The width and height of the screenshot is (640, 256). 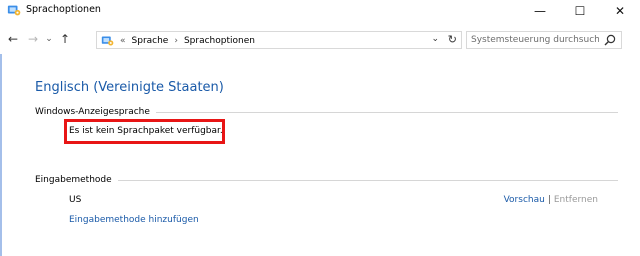 I want to click on breadcrumb-item-sprachoptionen: Sprachoptionen, so click(x=219, y=41).